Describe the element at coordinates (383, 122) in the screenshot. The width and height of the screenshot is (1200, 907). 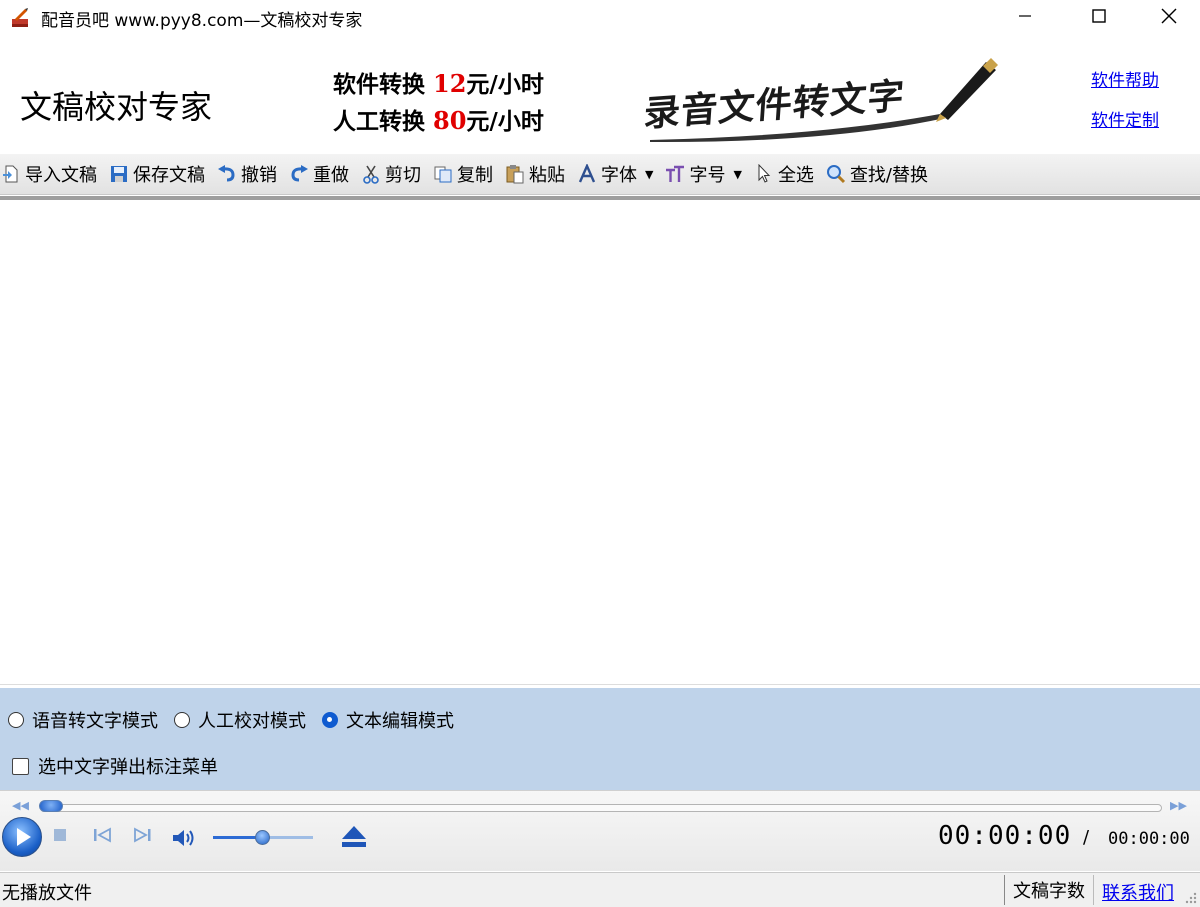
I see `promo-text: 人工转换` at that location.